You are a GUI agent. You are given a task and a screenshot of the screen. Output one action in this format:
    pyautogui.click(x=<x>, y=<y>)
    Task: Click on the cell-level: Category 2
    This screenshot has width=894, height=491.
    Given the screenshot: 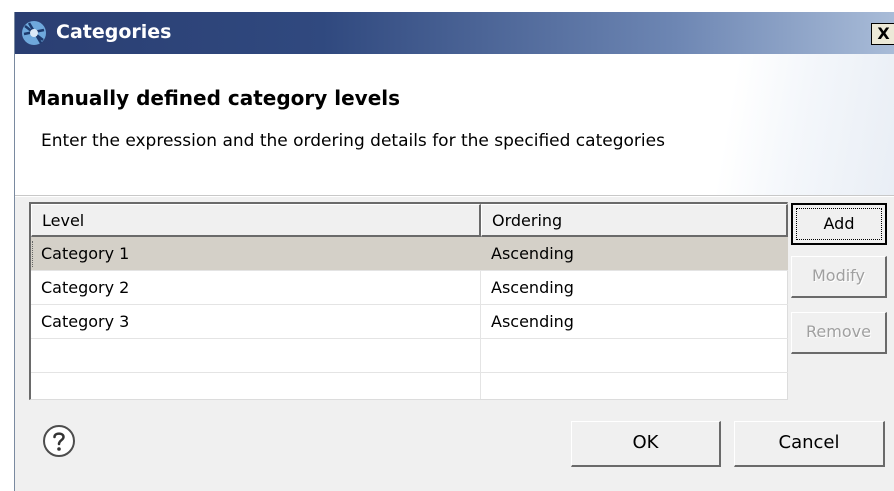 What is the action you would take?
    pyautogui.click(x=256, y=287)
    